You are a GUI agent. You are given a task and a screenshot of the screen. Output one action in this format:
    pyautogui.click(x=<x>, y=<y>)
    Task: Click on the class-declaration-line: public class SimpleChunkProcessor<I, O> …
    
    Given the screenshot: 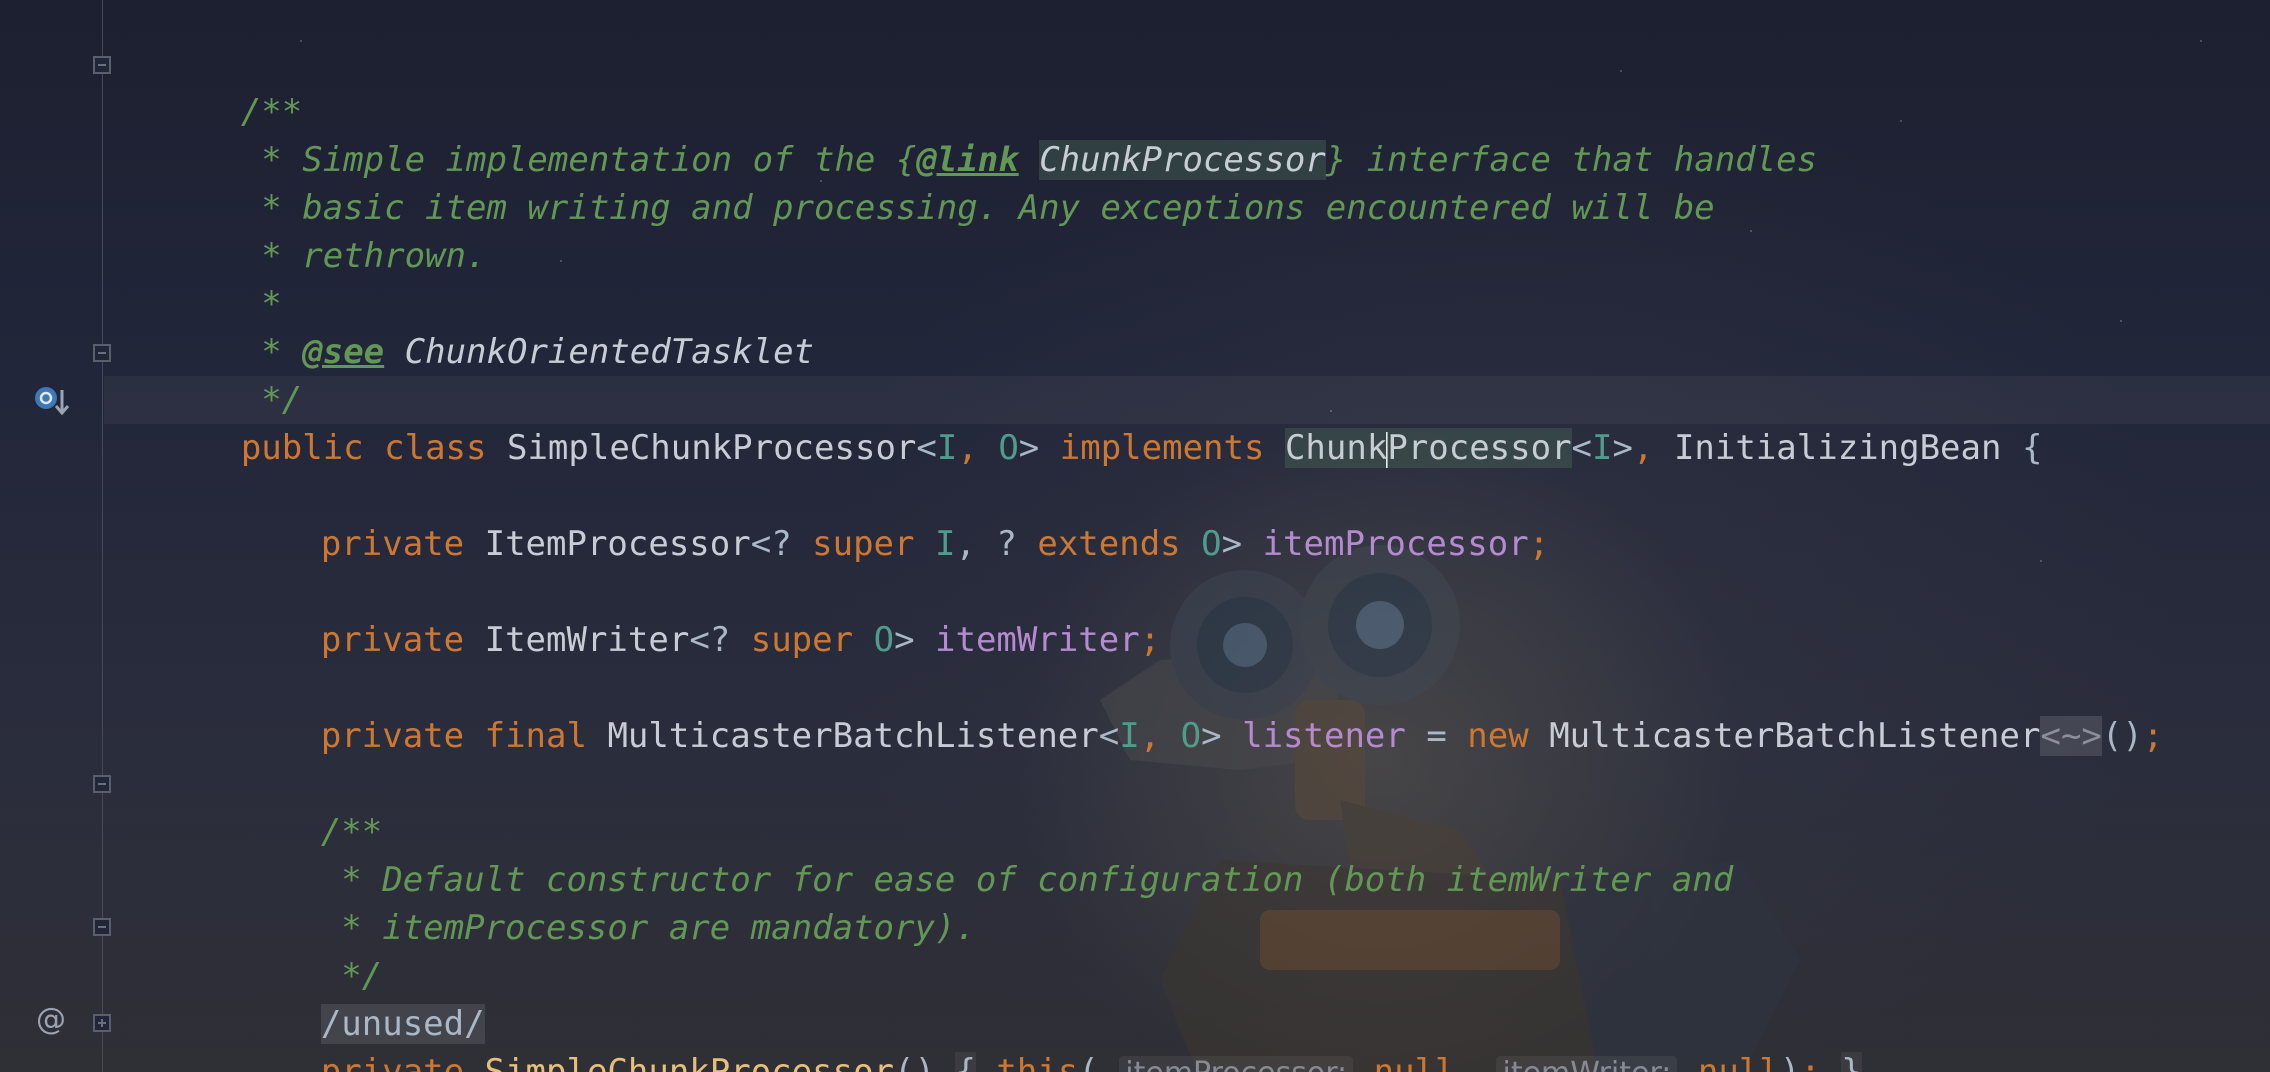 What is the action you would take?
    pyautogui.click(x=1080, y=422)
    